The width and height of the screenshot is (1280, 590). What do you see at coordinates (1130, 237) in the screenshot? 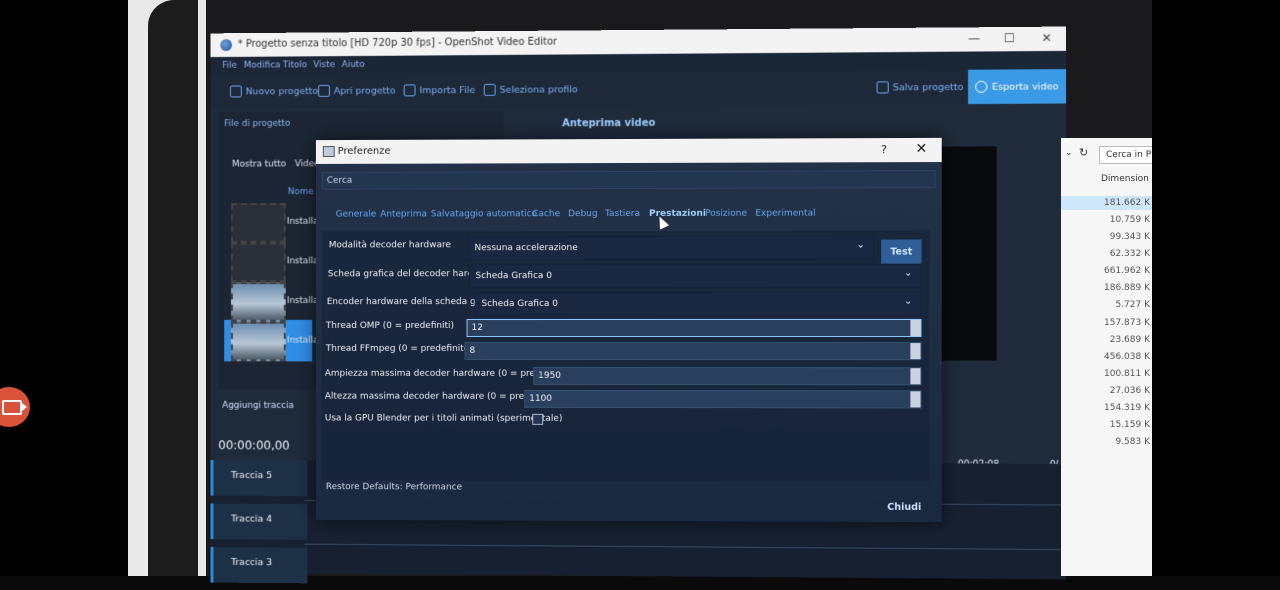
I see `file-size: 99.343 K` at bounding box center [1130, 237].